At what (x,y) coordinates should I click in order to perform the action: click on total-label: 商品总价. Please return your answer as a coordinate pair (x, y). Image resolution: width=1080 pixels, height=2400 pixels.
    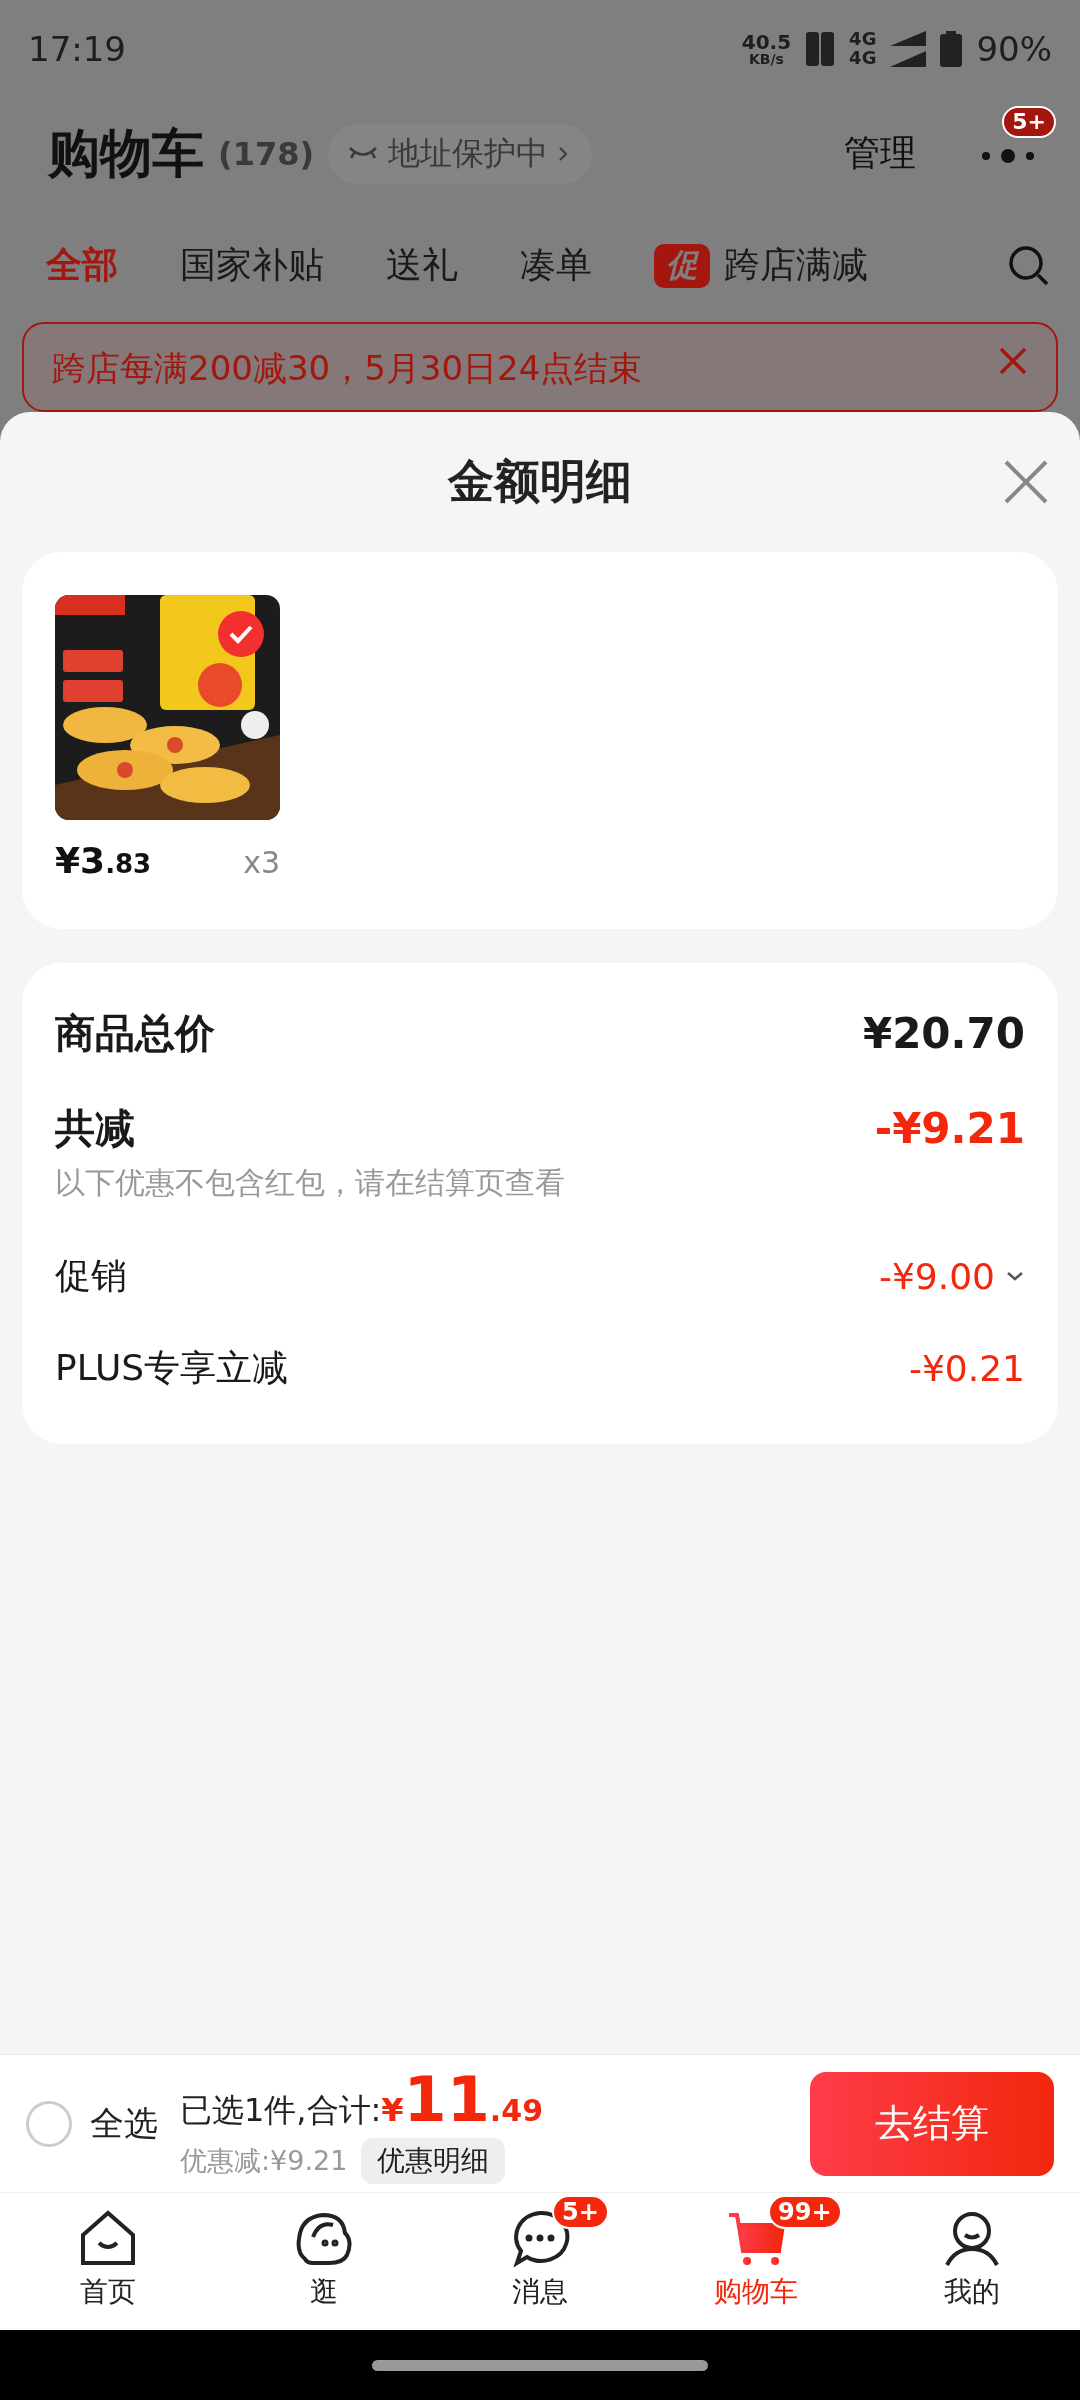
    Looking at the image, I should click on (135, 1033).